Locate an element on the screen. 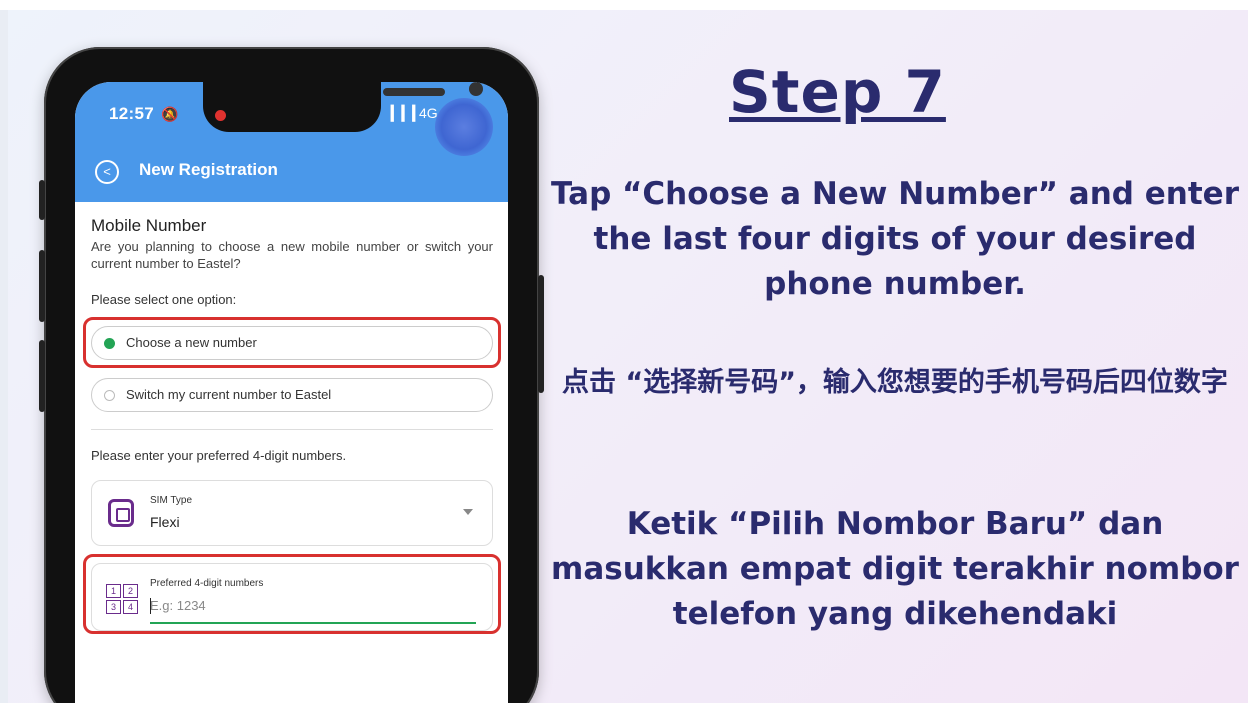  left-edge is located at coordinates (4, 356).